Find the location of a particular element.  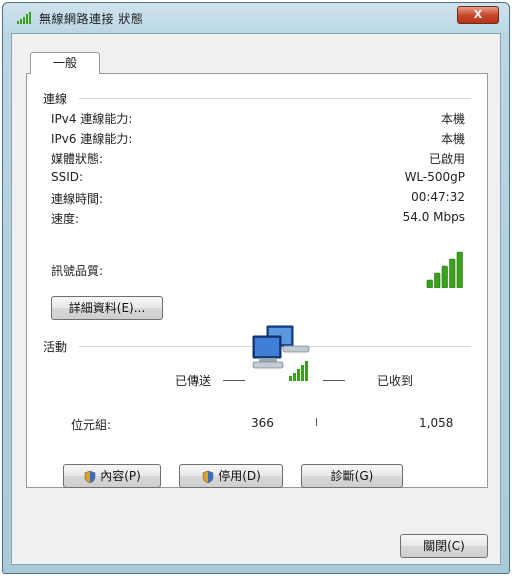

speed-label: 速度: is located at coordinates (65, 219).